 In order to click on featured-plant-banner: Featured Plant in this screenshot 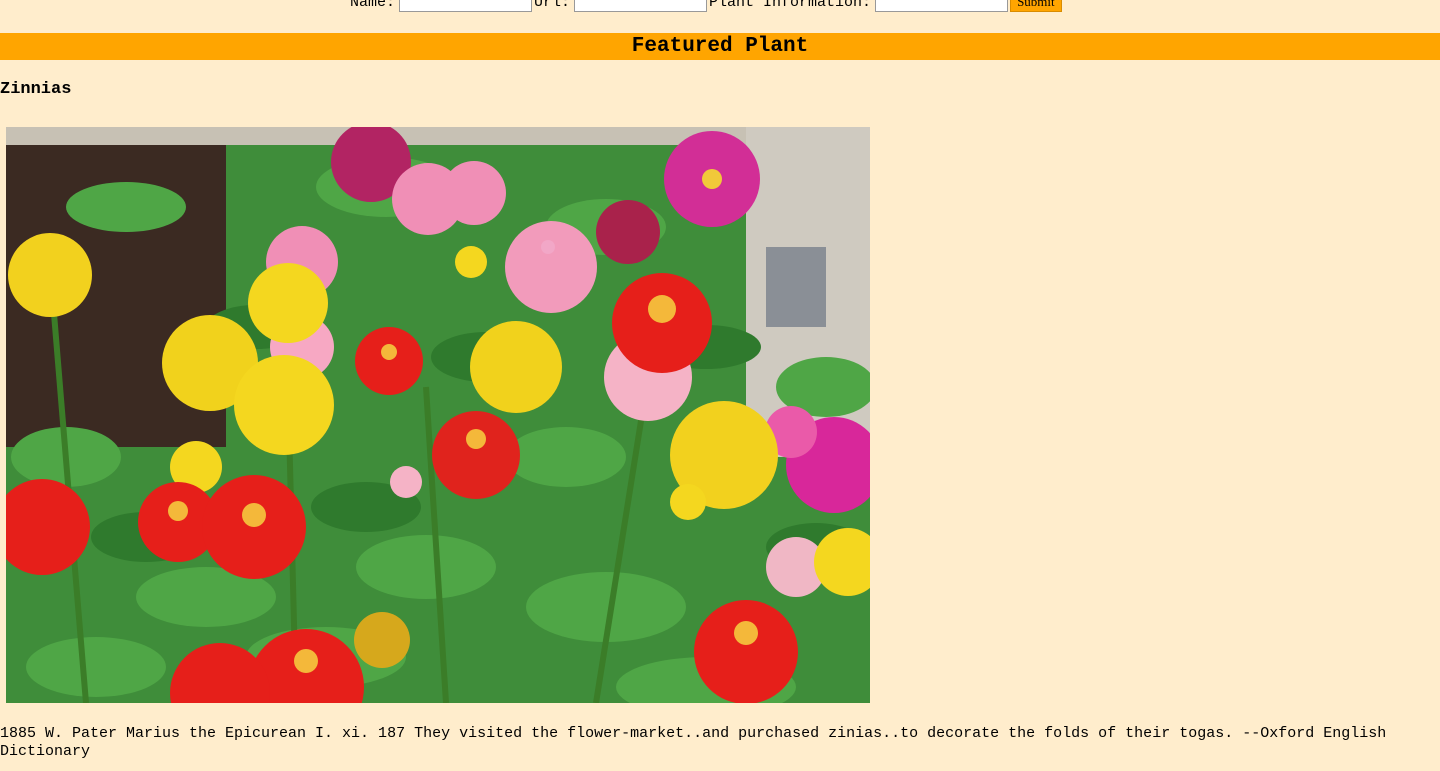, I will do `click(720, 46)`.